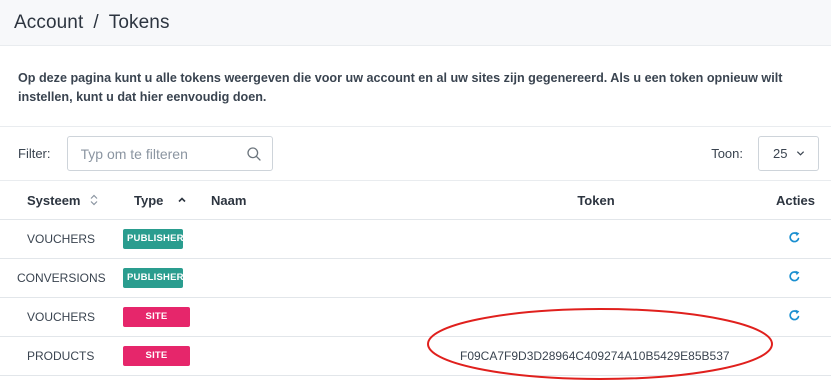 This screenshot has width=831, height=384. I want to click on systeem-cell: PRODUCTS, so click(61, 356).